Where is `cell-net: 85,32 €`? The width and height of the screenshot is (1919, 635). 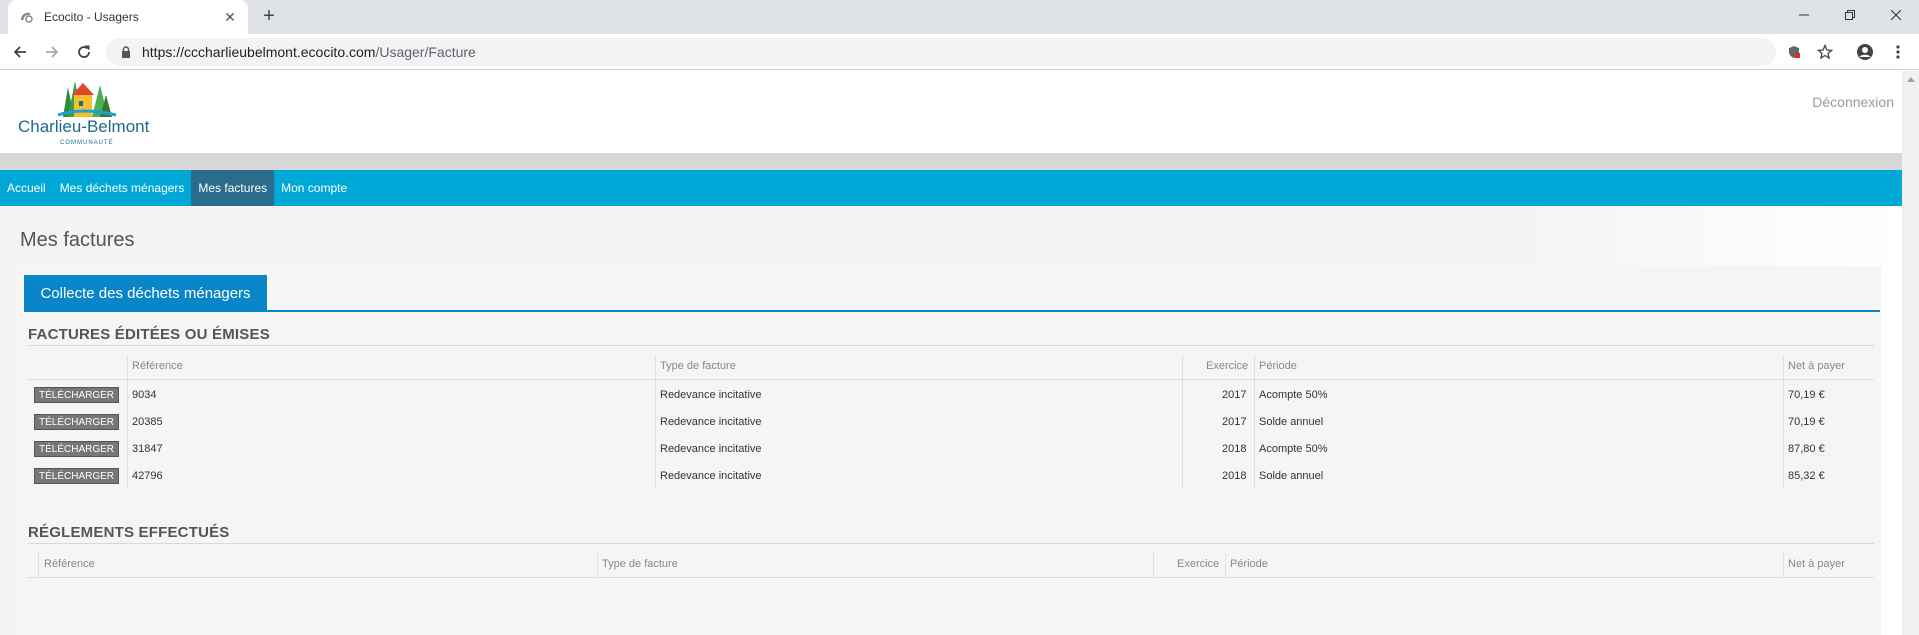 cell-net: 85,32 € is located at coordinates (1806, 476).